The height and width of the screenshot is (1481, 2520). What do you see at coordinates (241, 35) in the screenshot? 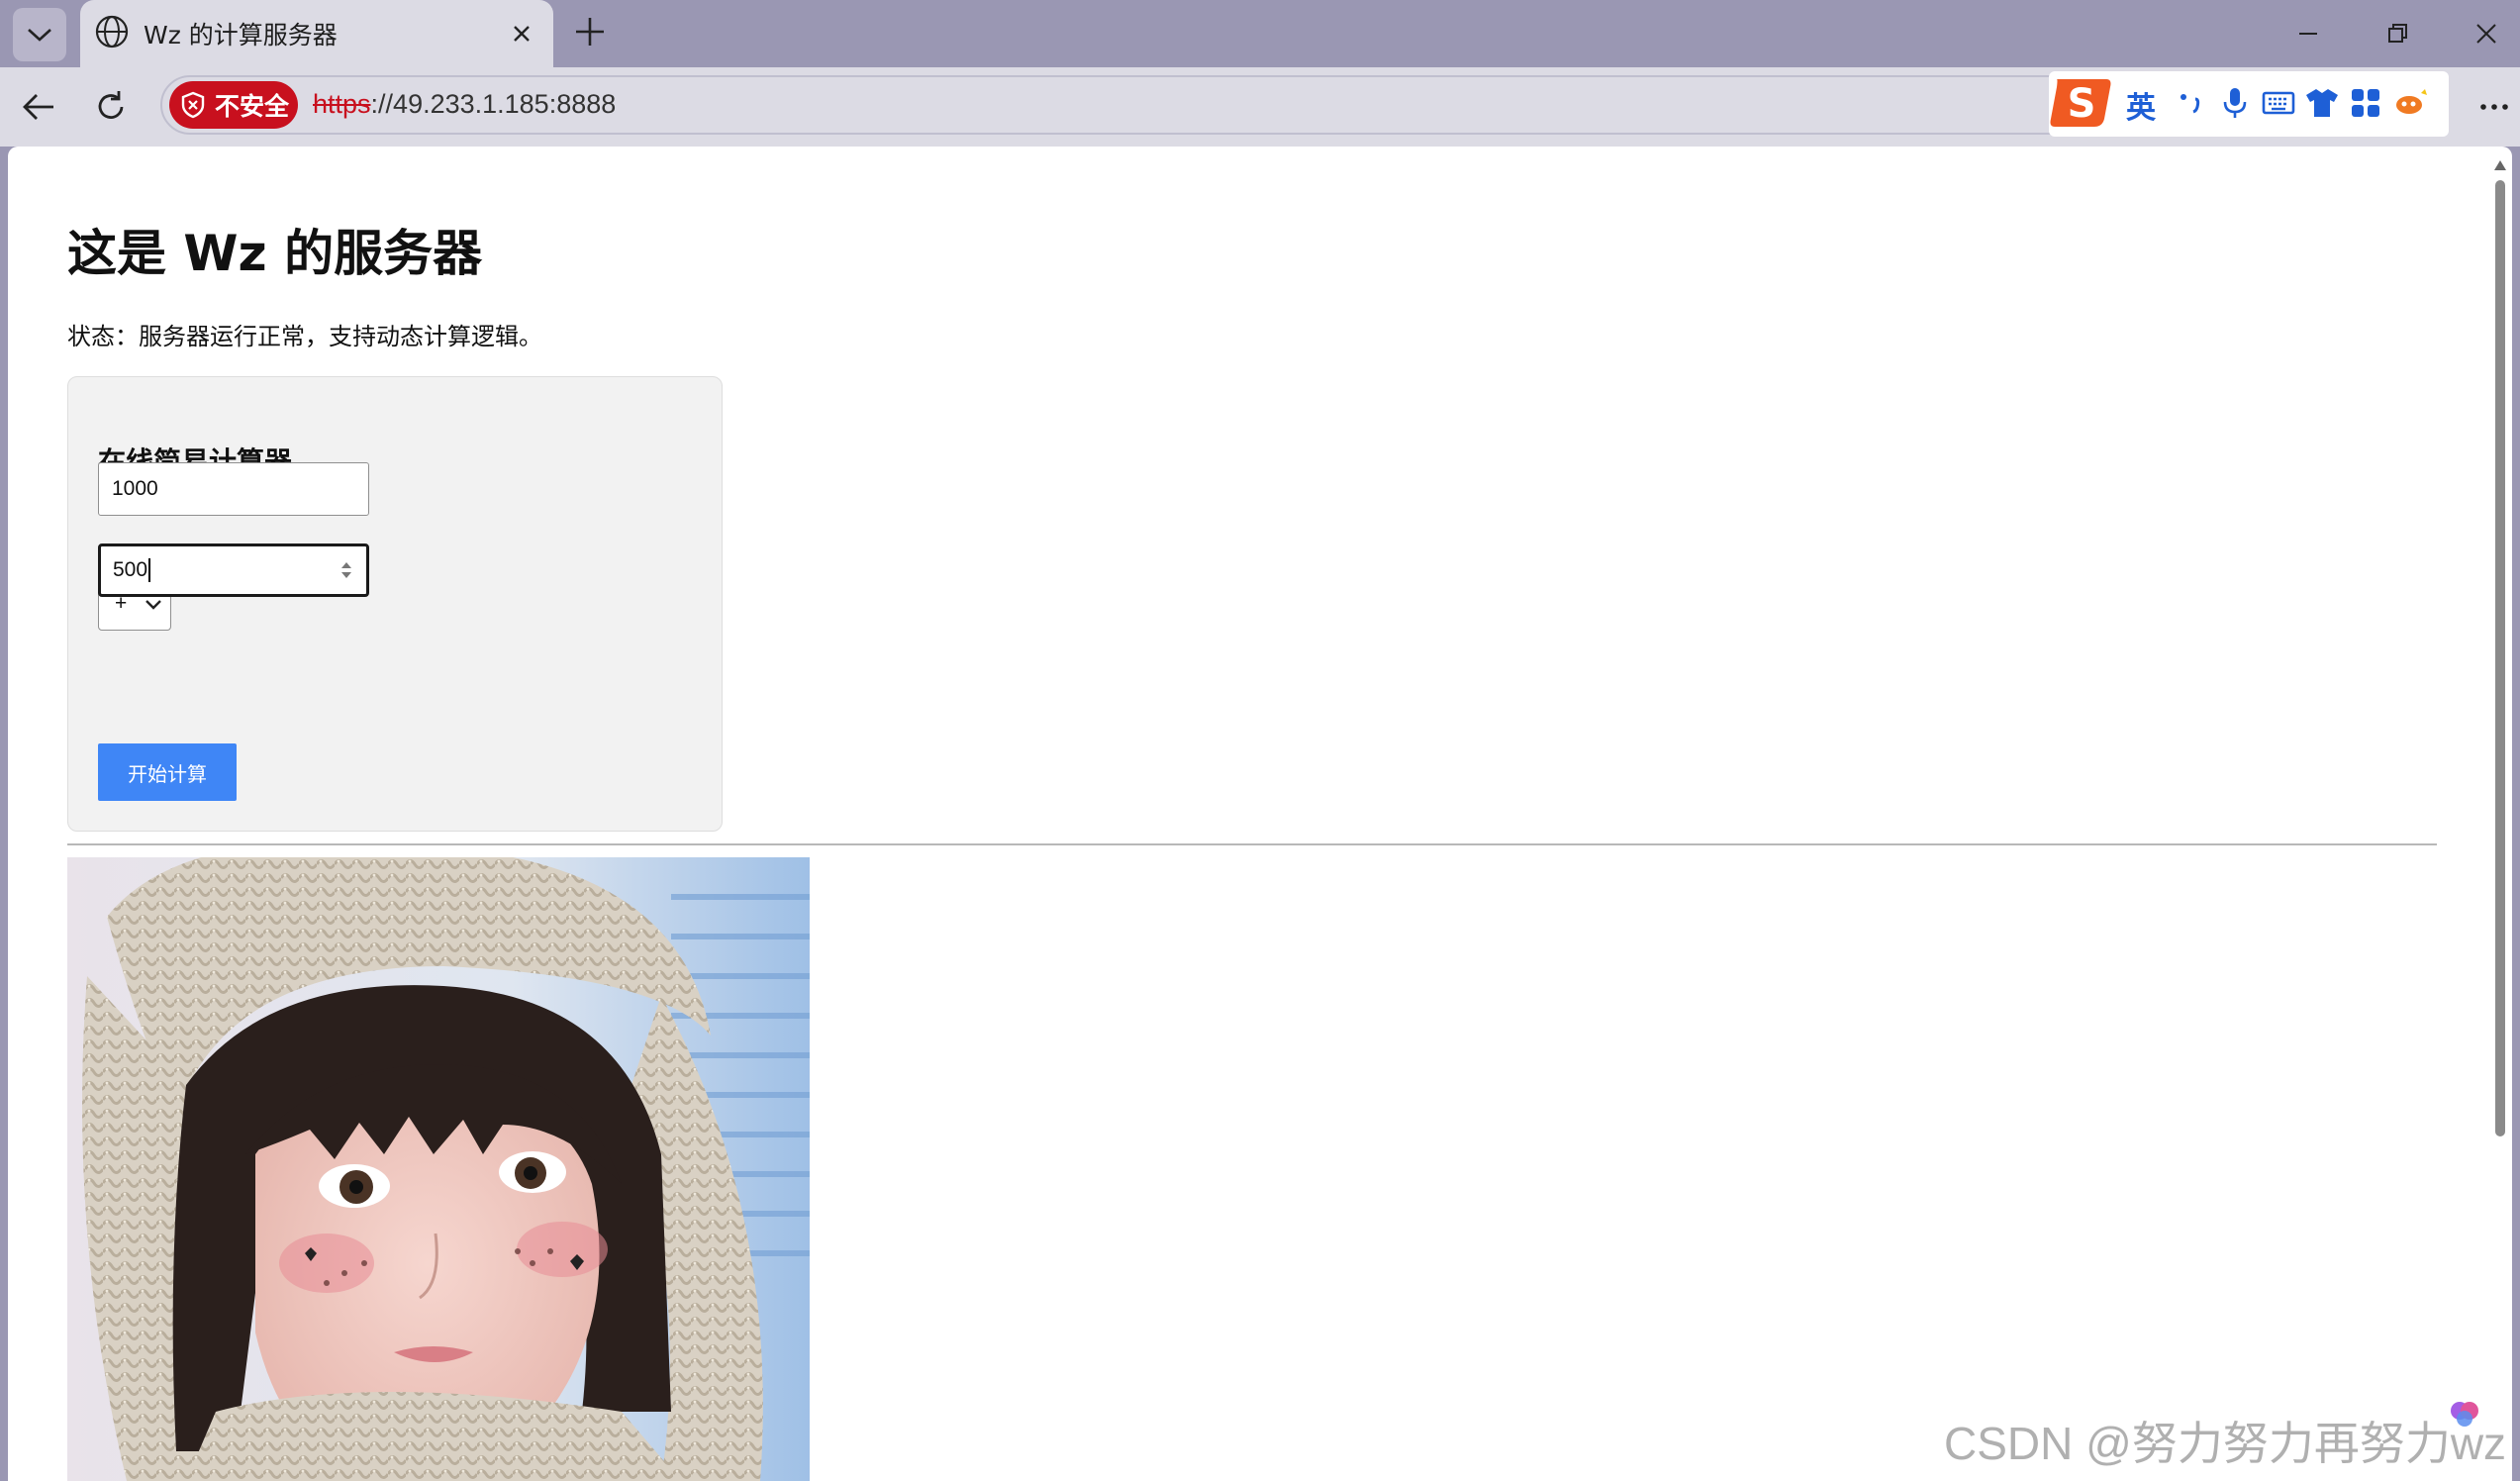
I see `tab-title: Wz 的计算服务器` at bounding box center [241, 35].